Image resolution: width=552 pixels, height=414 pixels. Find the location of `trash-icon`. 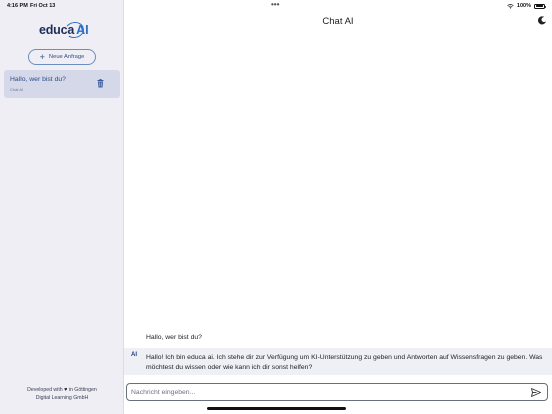

trash-icon is located at coordinates (100, 83).